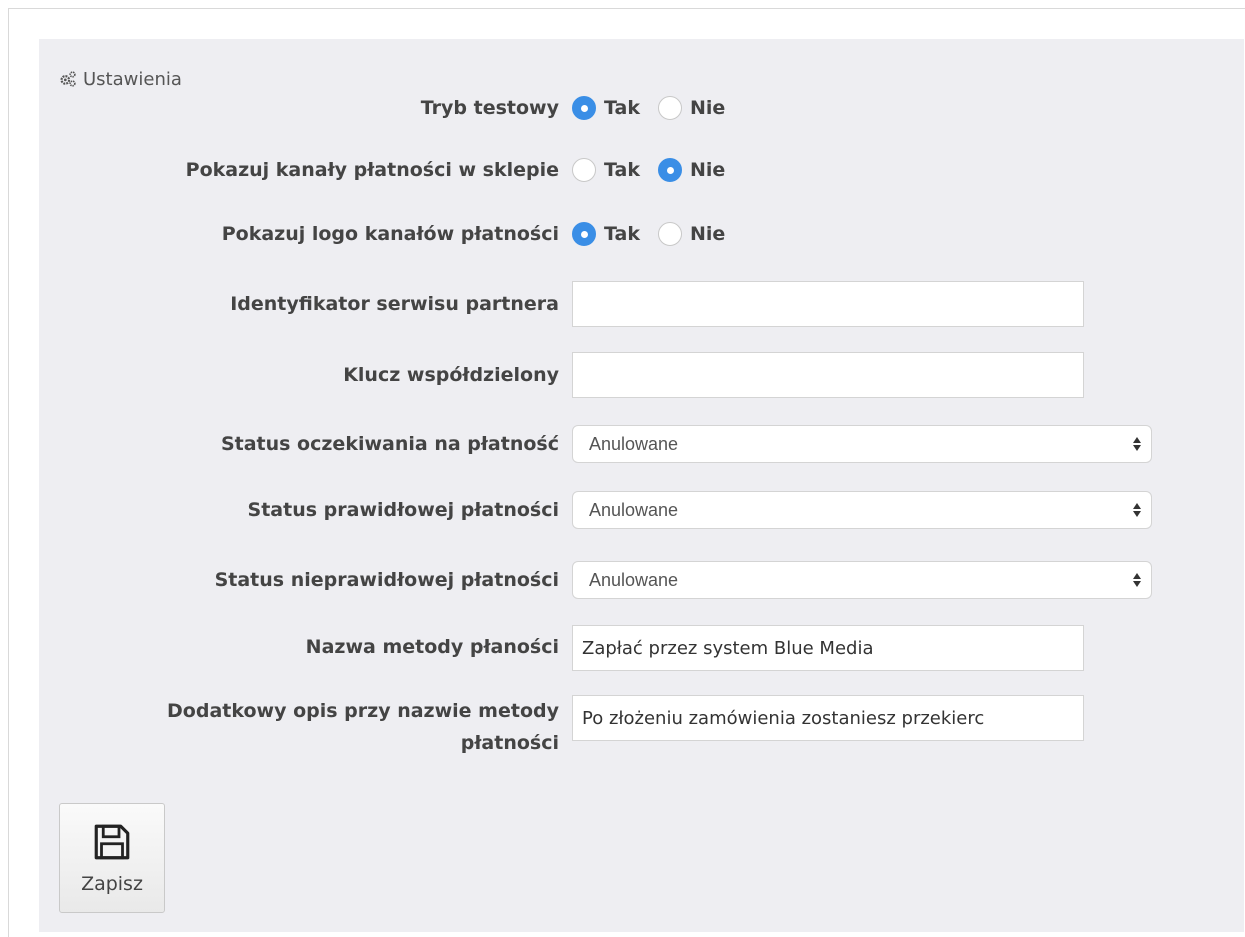 The width and height of the screenshot is (1245, 937). Describe the element at coordinates (394, 304) in the screenshot. I see `partner-id-label: Identyfikator serwisu partnera` at that location.